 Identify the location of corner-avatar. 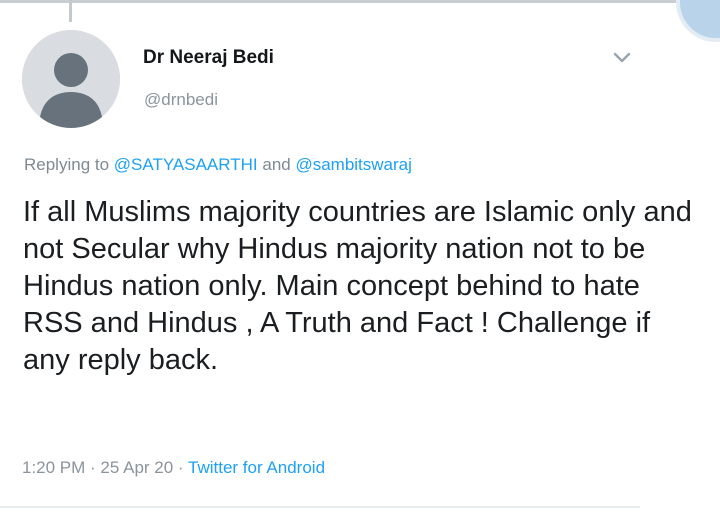
(698, 21).